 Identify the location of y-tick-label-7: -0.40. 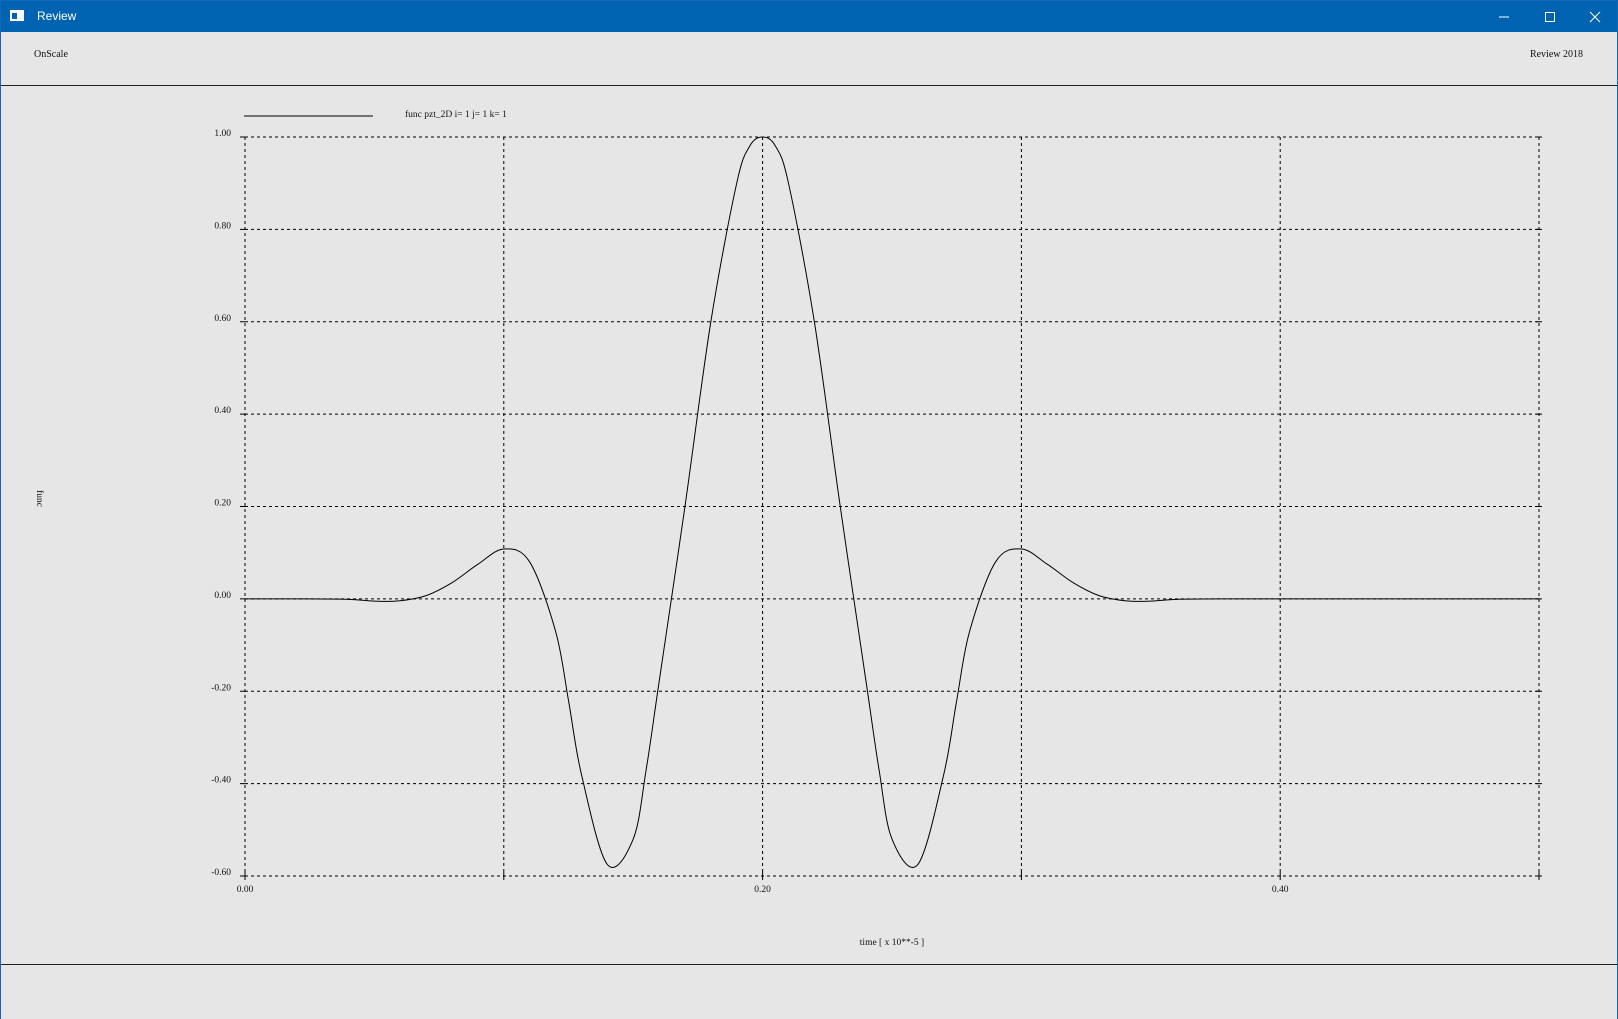
(221, 781).